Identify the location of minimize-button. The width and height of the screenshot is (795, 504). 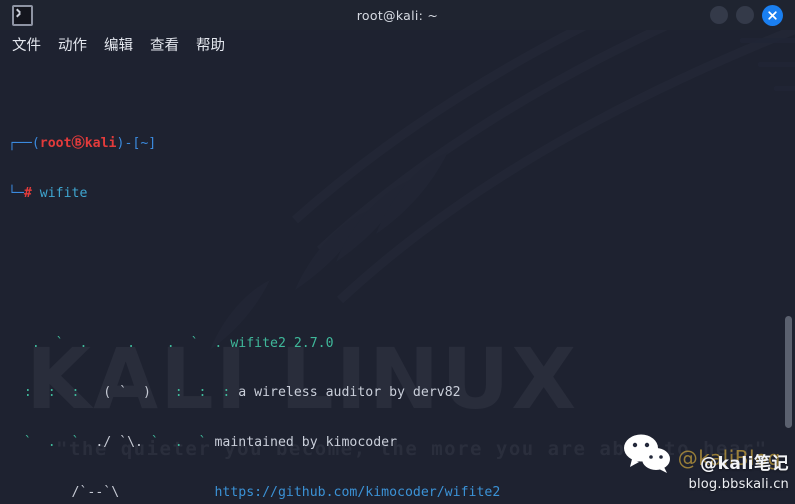
(719, 15).